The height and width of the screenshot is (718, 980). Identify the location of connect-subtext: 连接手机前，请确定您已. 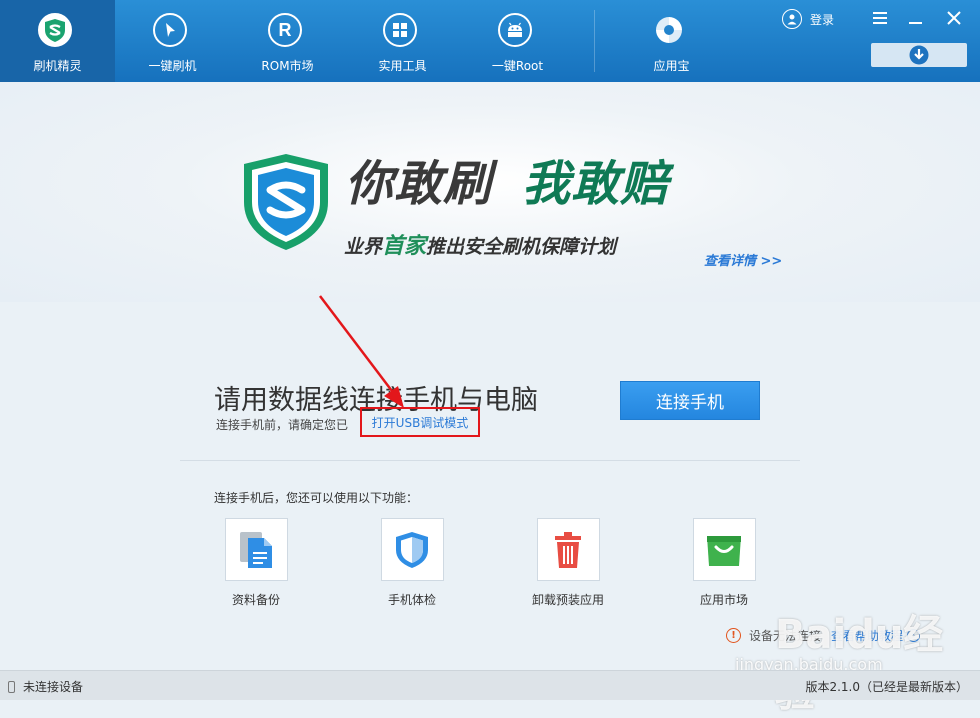
(282, 425).